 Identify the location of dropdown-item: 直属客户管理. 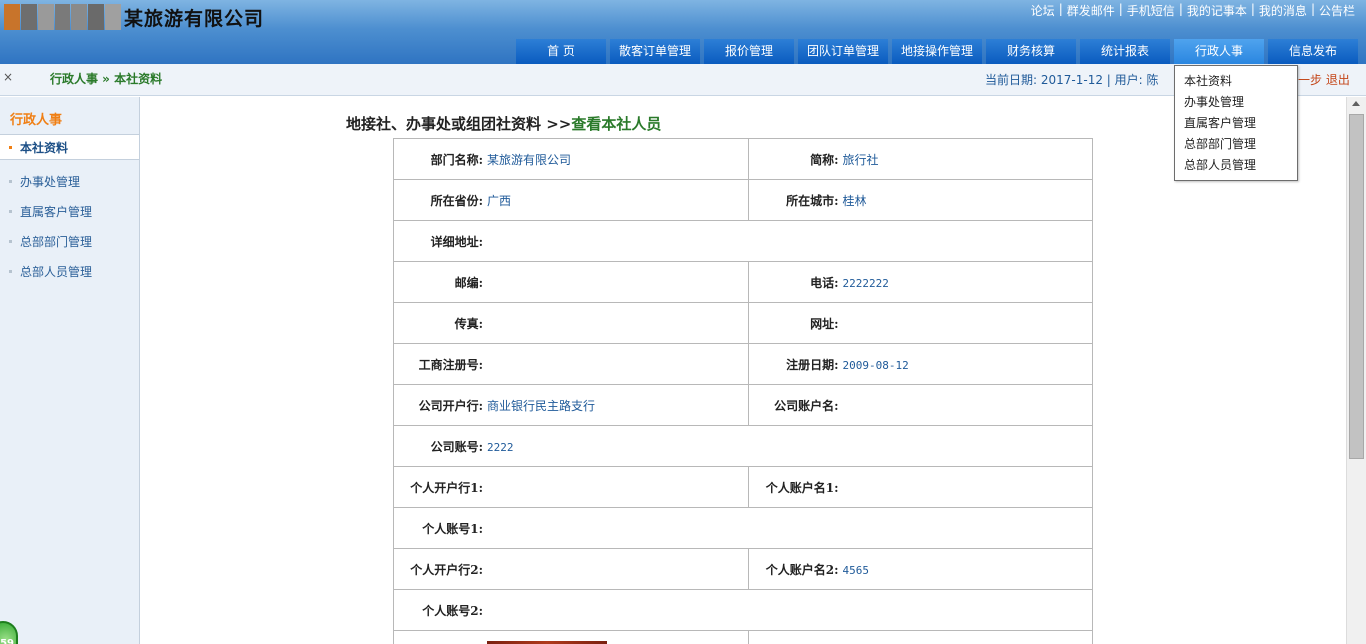
(1236, 123).